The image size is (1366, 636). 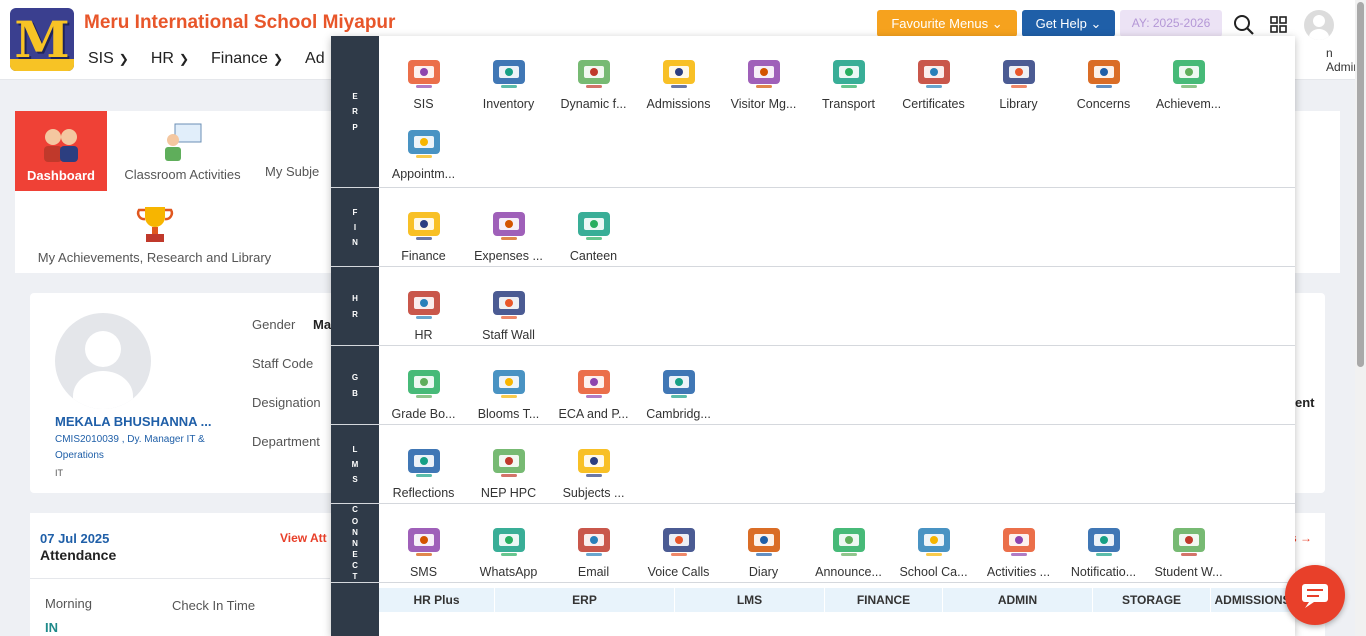 I want to click on reflections-icon, so click(x=424, y=461).